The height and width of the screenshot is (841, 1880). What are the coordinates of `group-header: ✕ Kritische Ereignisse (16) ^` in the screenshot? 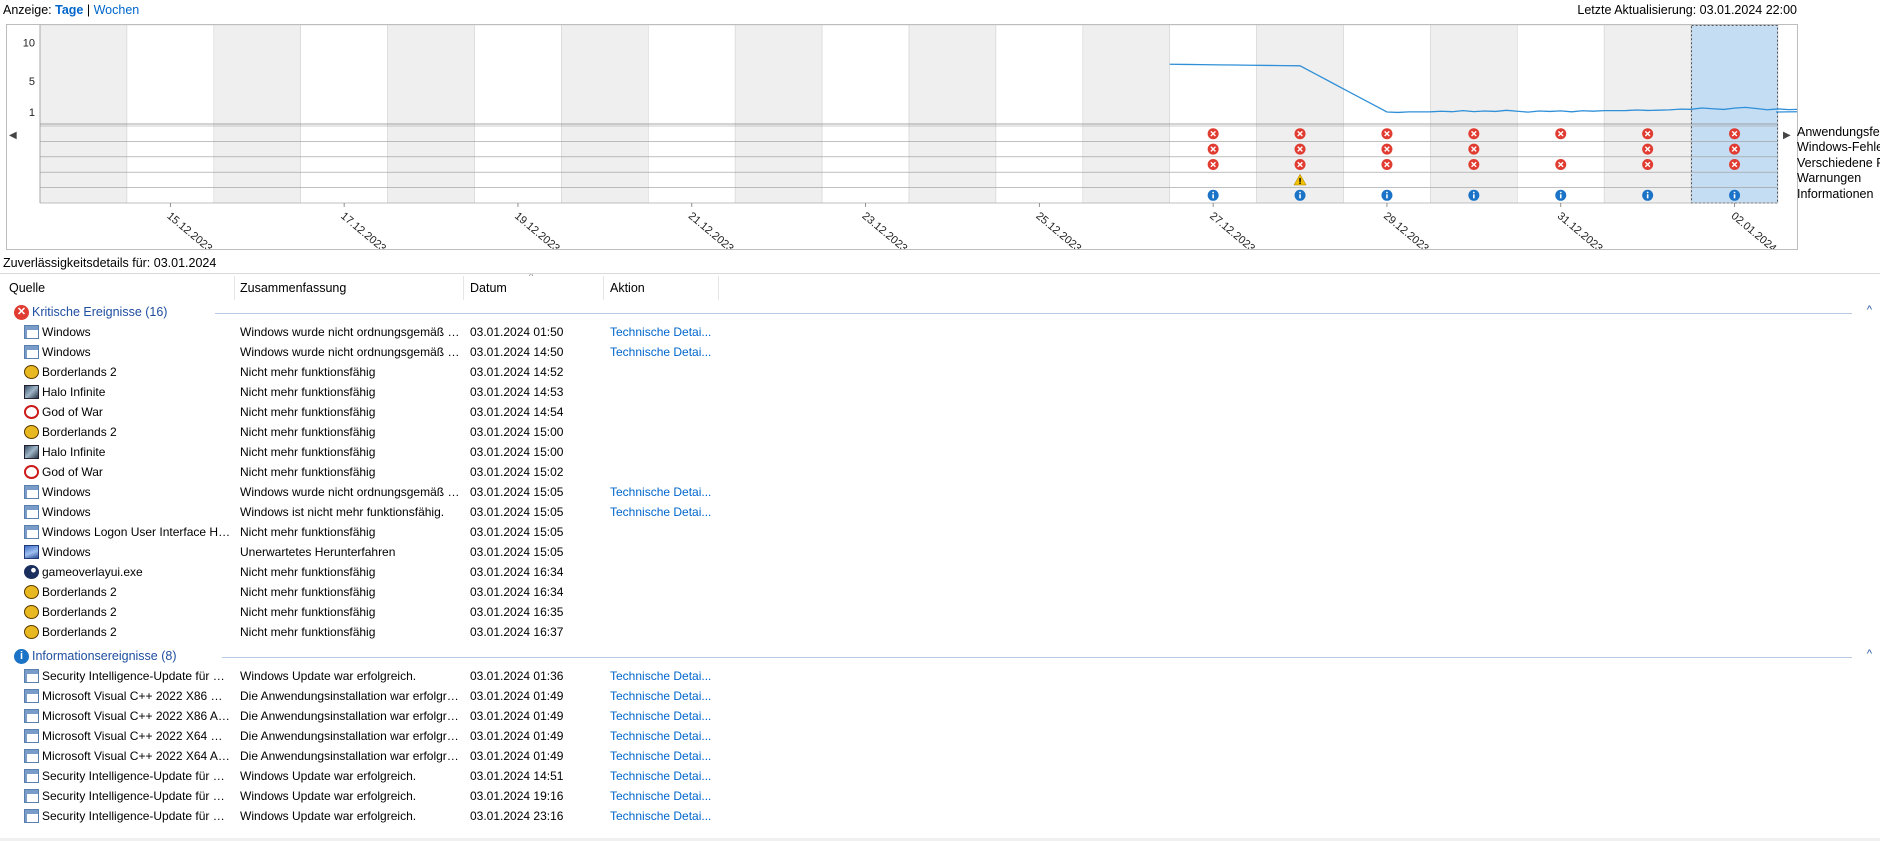 It's located at (940, 312).